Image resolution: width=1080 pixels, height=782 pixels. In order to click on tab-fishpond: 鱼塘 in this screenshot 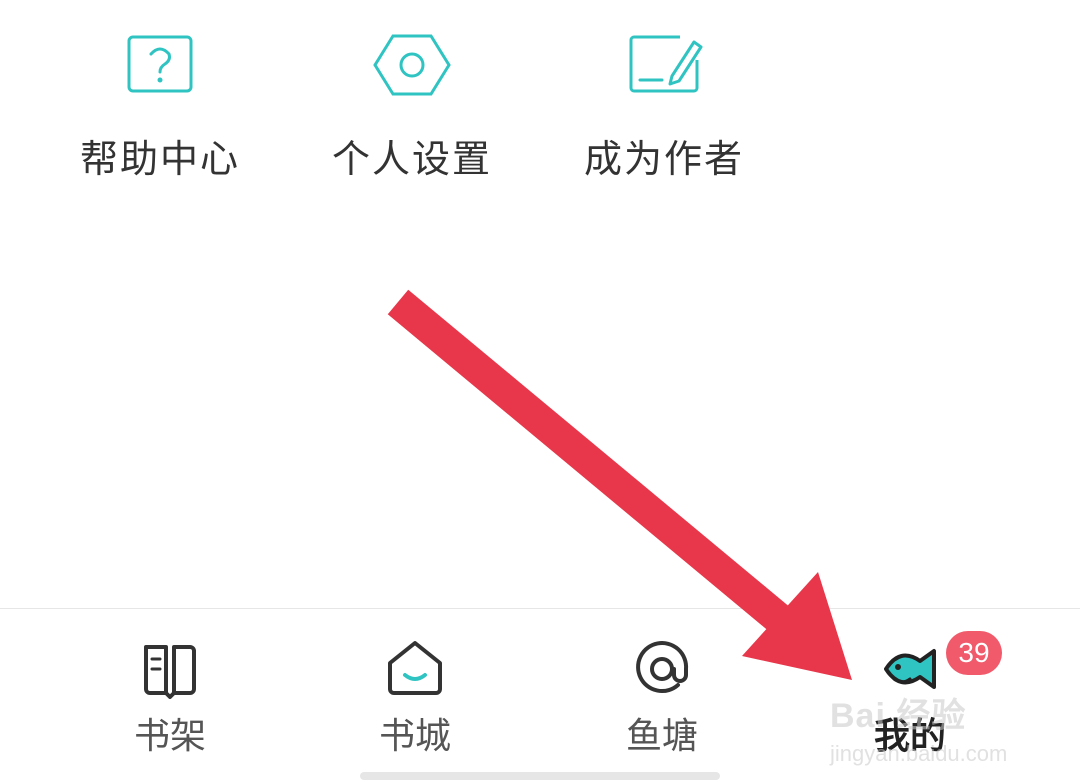, I will do `click(662, 699)`.